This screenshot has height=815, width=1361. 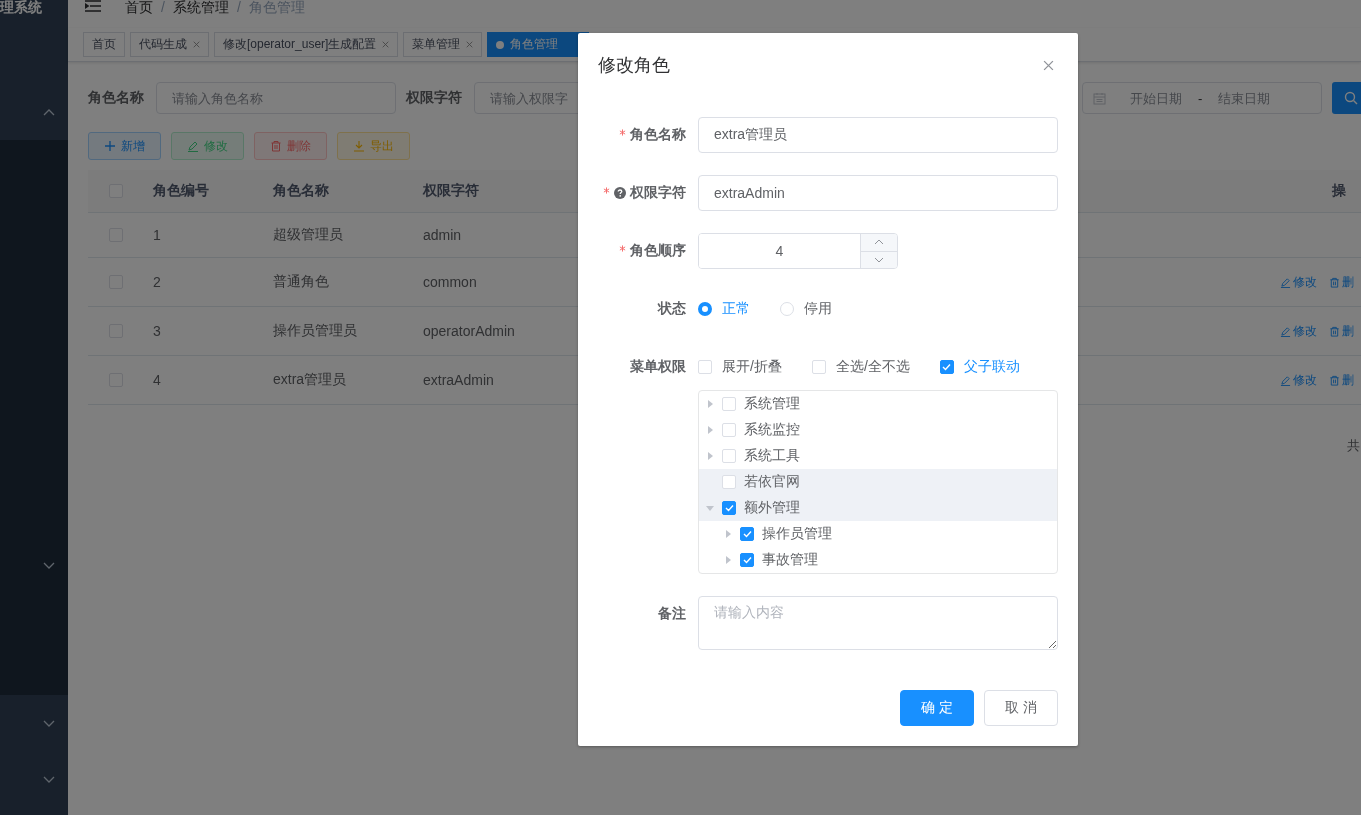 What do you see at coordinates (872, 367) in the screenshot?
I see `checkbox-label: 全选/全不选` at bounding box center [872, 367].